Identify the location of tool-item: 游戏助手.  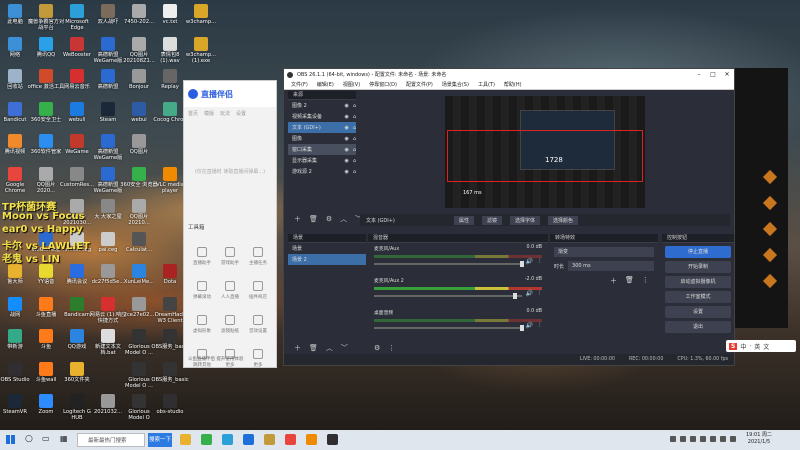
(230, 256).